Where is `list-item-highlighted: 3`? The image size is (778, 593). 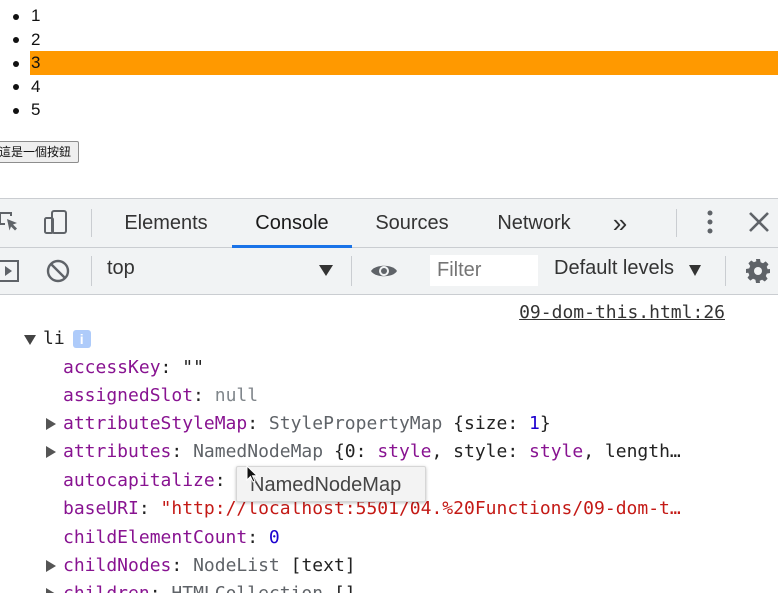 list-item-highlighted: 3 is located at coordinates (389, 63).